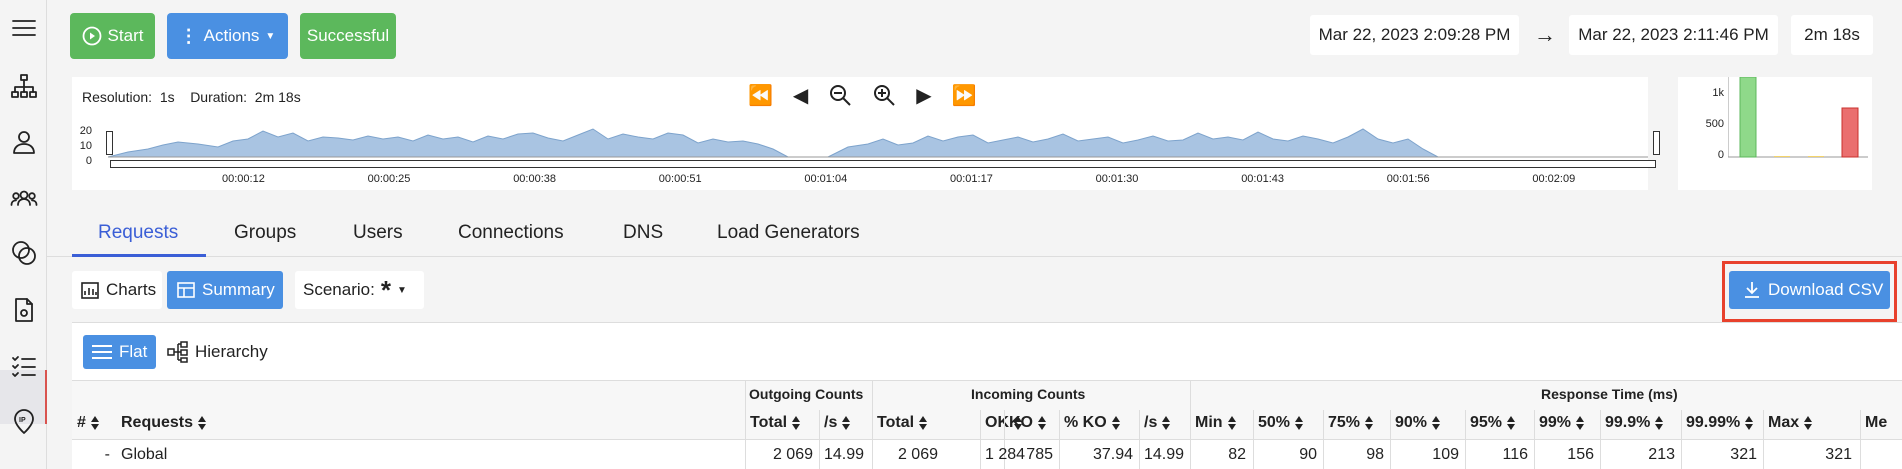 The width and height of the screenshot is (1902, 469). Describe the element at coordinates (800, 98) in the screenshot. I see `step-backward-icon: ◀` at that location.